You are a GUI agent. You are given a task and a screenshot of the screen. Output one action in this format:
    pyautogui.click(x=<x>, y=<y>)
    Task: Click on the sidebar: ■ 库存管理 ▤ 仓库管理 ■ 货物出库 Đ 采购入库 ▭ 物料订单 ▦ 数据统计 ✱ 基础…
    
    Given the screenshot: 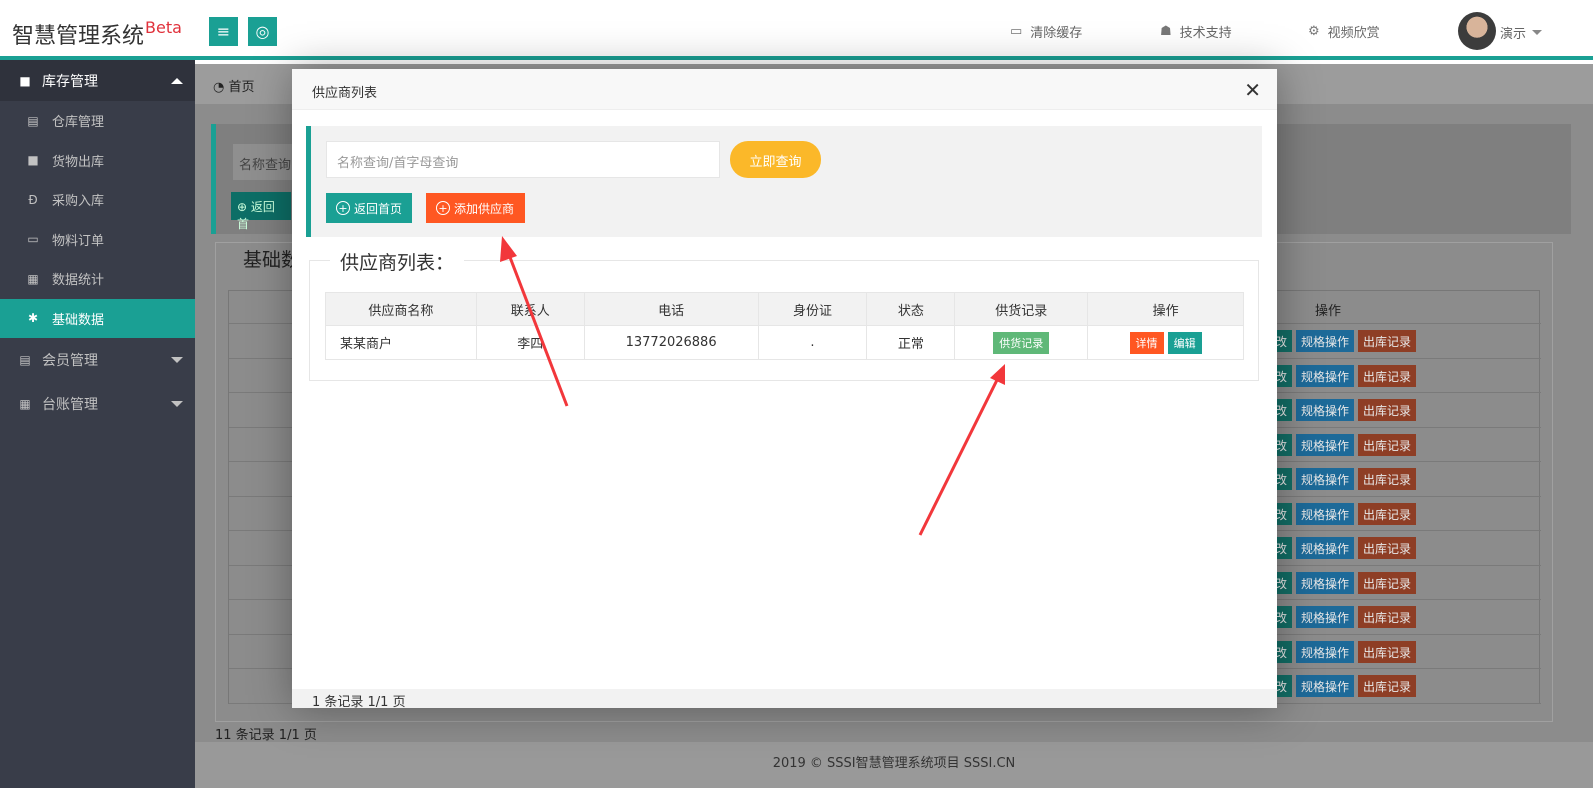 What is the action you would take?
    pyautogui.click(x=97, y=424)
    